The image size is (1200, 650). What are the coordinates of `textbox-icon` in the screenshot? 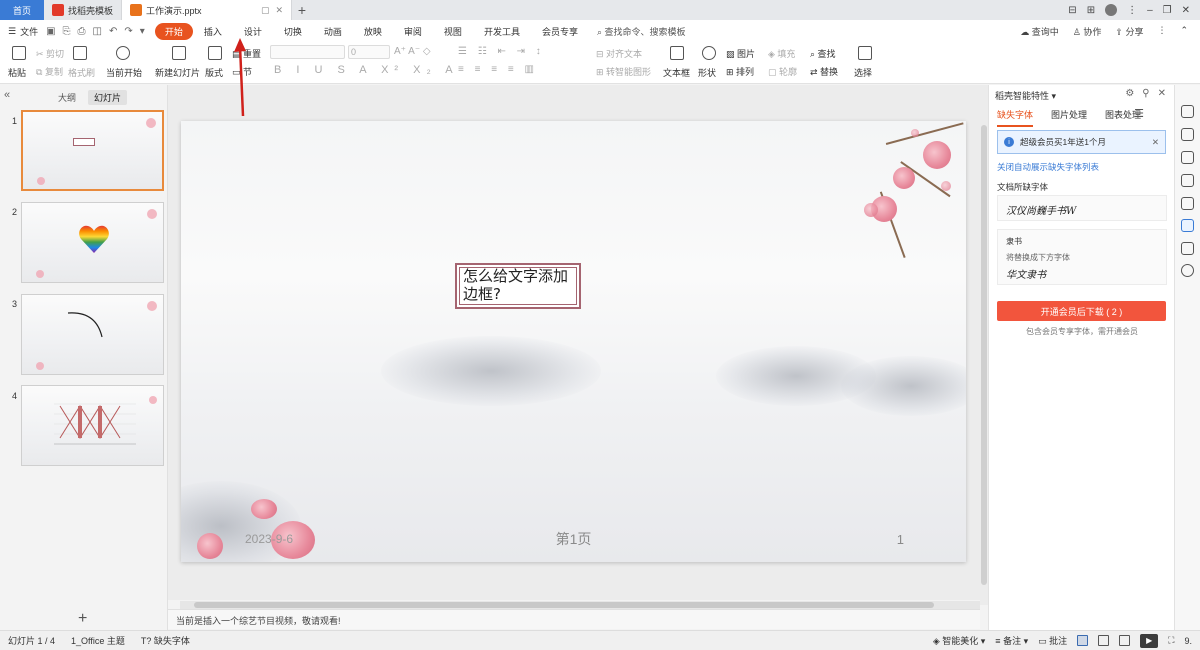 It's located at (677, 53).